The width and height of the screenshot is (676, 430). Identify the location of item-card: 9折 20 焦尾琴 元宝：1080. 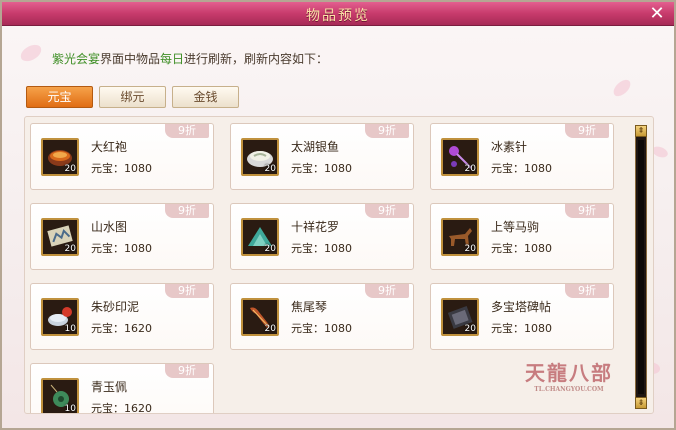
(322, 316).